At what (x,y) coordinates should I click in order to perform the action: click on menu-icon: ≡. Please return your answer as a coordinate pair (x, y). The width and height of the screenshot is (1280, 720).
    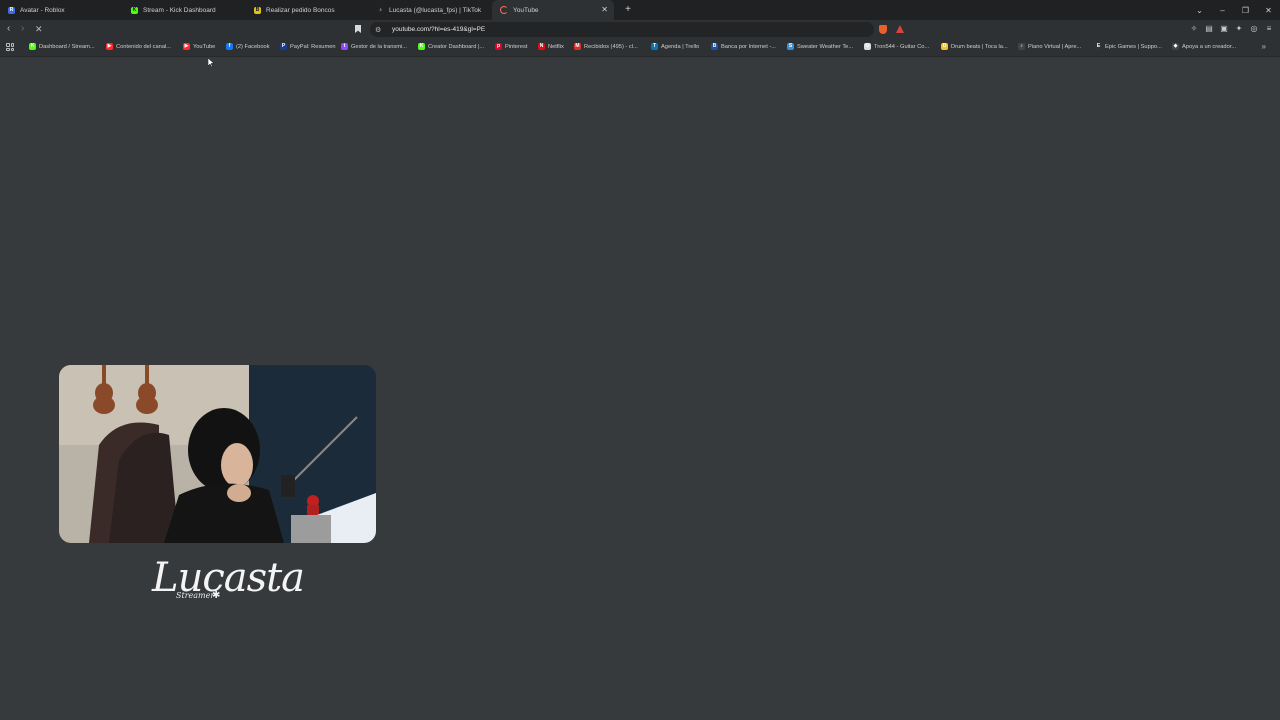
    Looking at the image, I should click on (1269, 29).